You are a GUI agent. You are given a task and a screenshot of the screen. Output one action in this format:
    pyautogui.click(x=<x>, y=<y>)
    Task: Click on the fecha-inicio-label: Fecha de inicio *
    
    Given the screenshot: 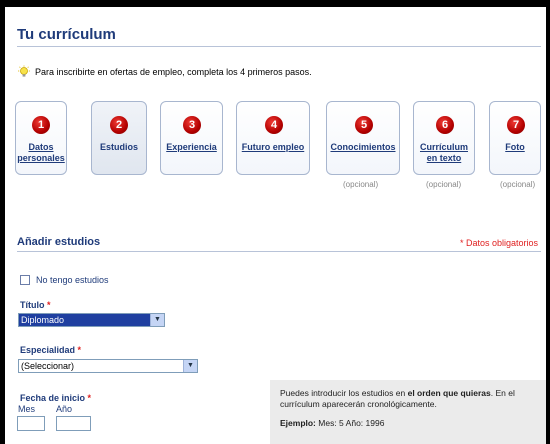 What is the action you would take?
    pyautogui.click(x=56, y=398)
    